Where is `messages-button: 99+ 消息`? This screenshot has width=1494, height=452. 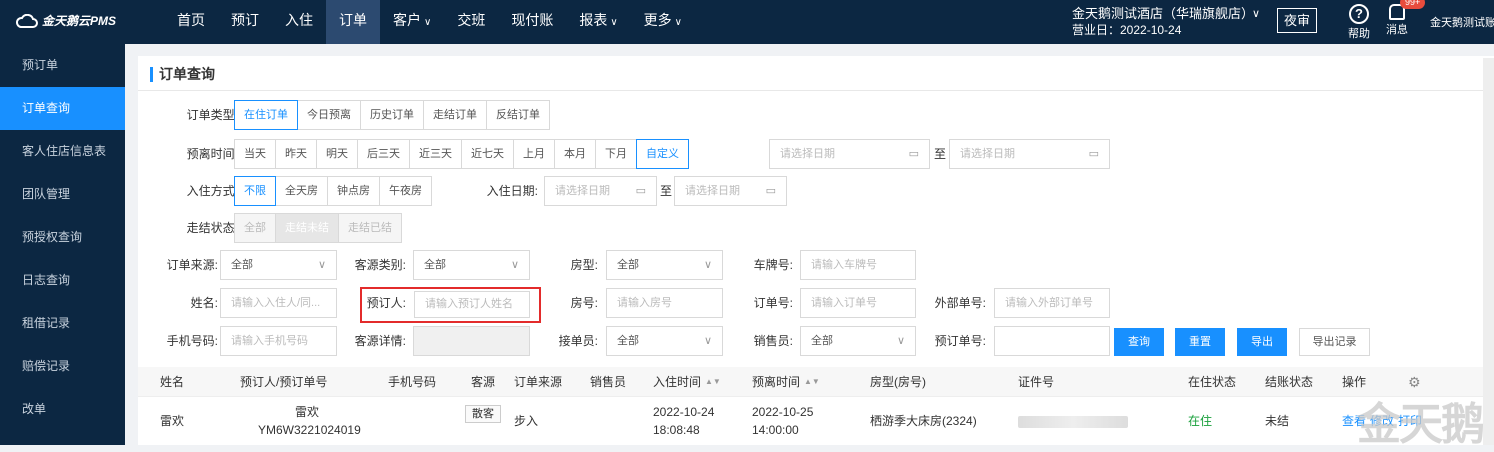
messages-button: 99+ 消息 is located at coordinates (1404, 18).